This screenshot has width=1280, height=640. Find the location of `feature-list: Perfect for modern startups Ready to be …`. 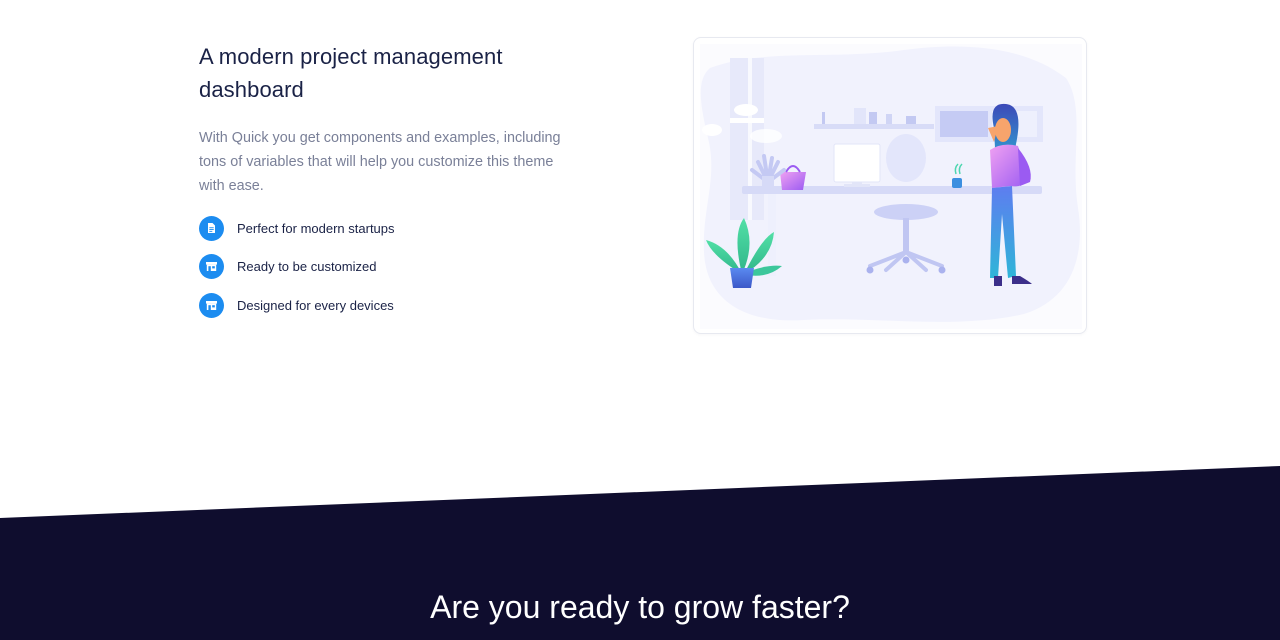

feature-list: Perfect for modern startups Ready to be … is located at coordinates (384, 266).